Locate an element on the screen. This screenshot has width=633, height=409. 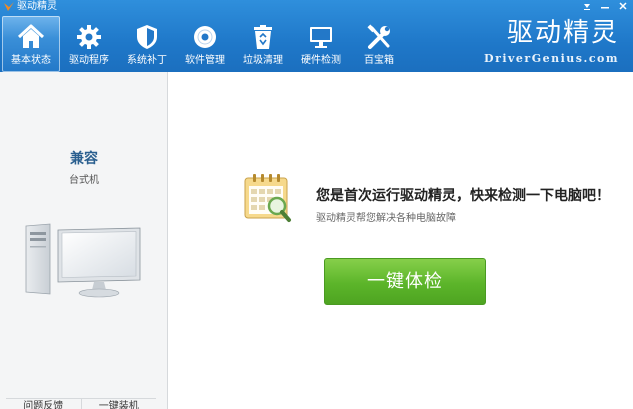
main-toolbar: 基本状态 驱动程序 系统补丁 软件管理 垃圾清理 硬件检测 百宝箱 is located at coordinates (205, 44).